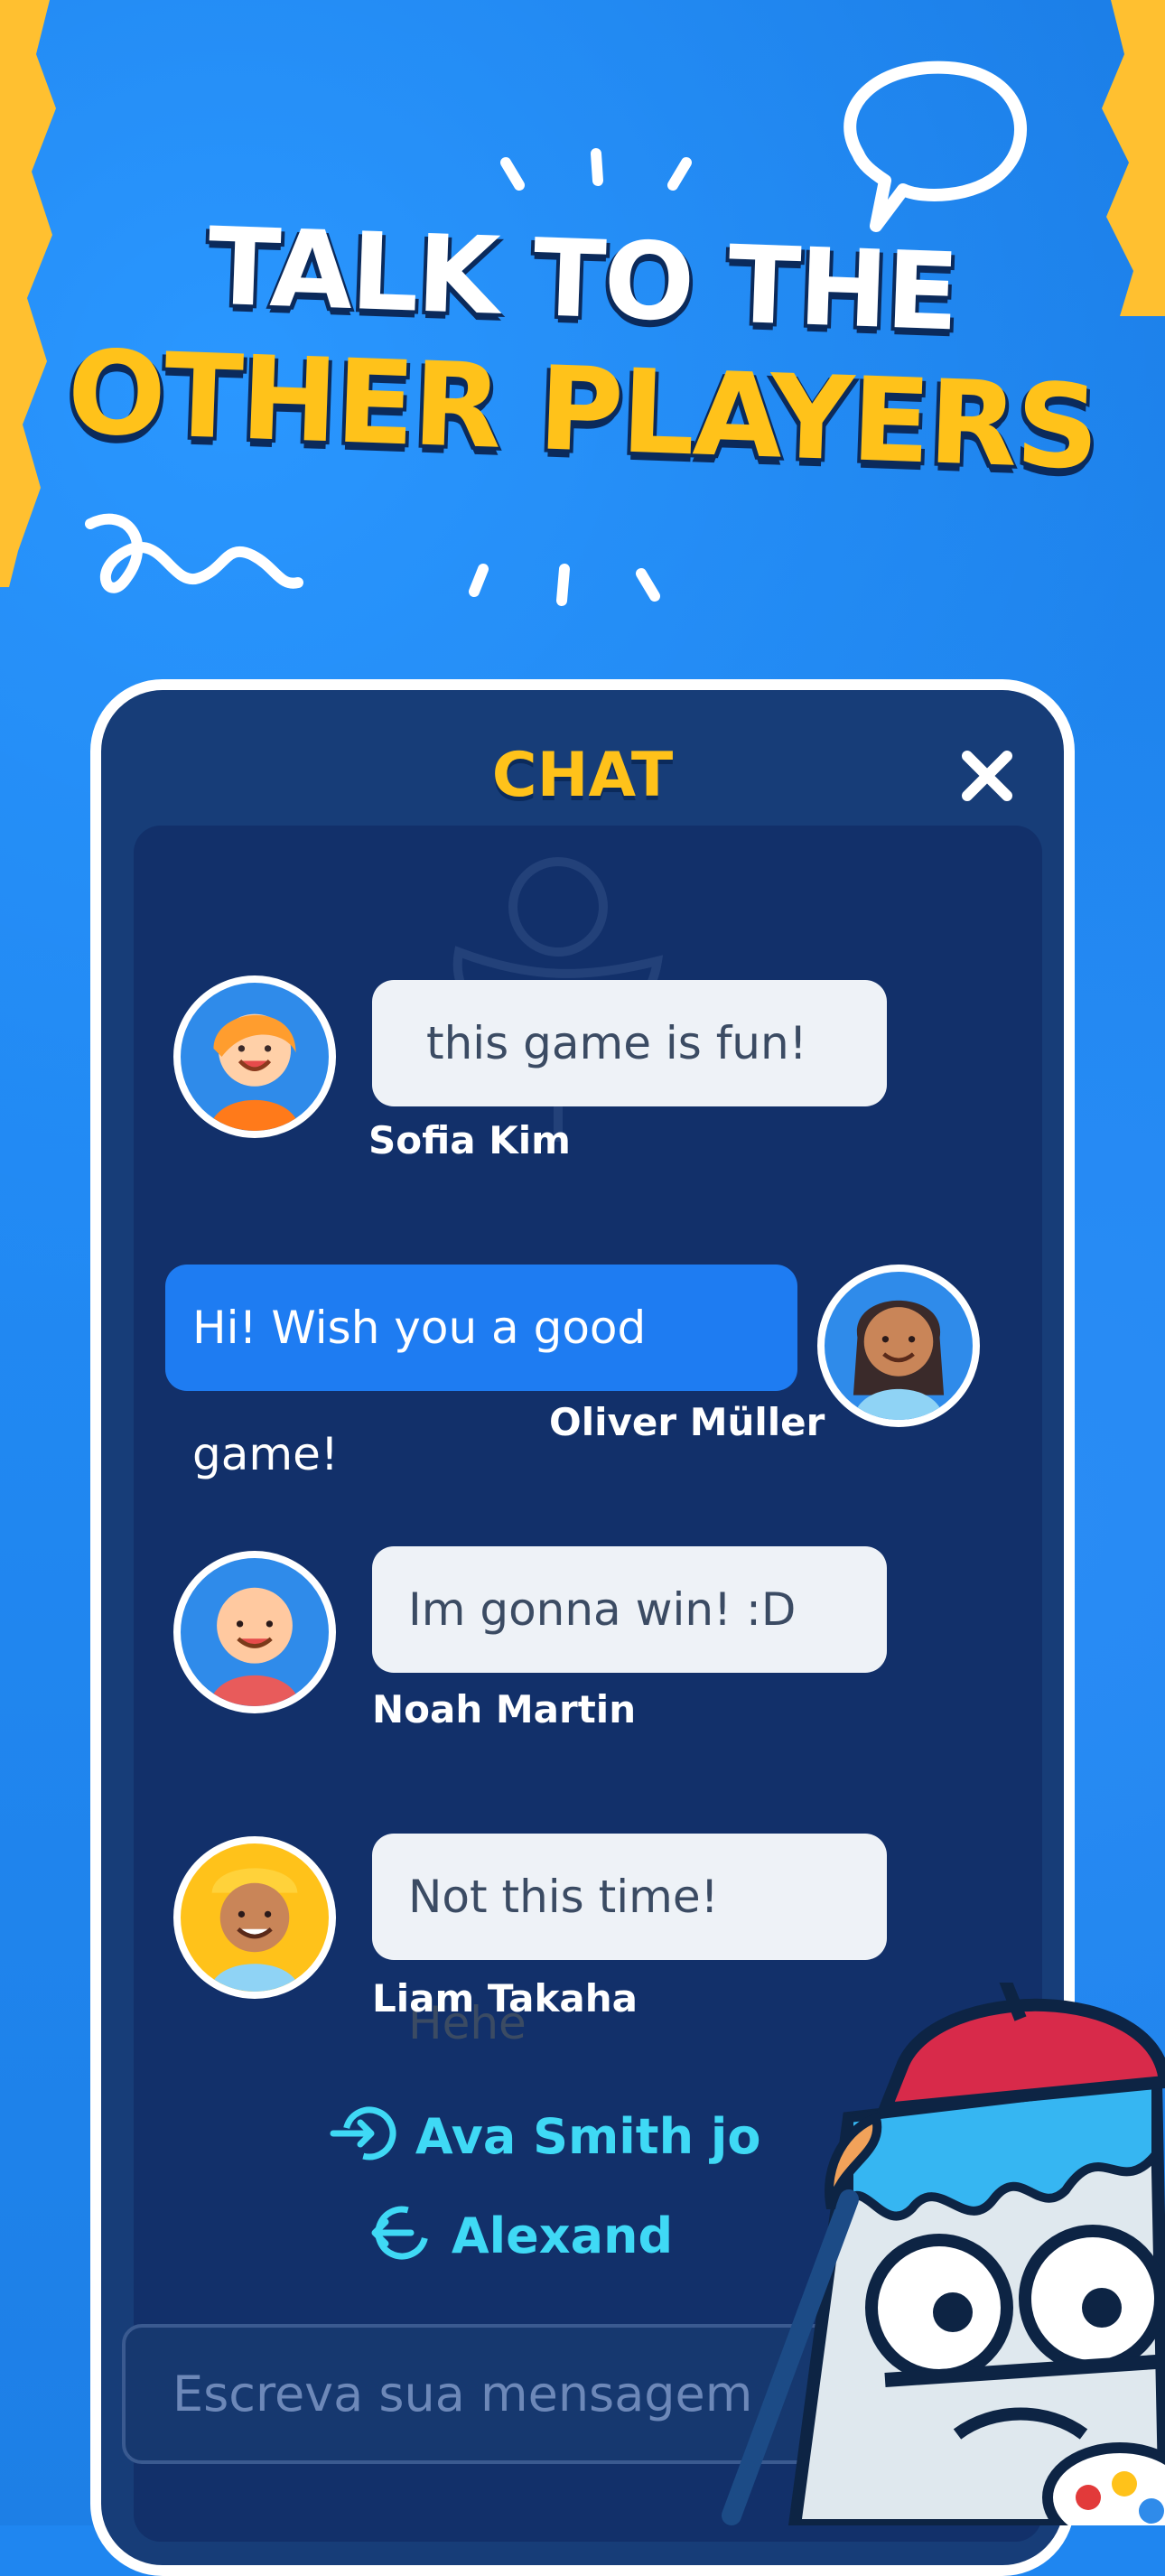 The height and width of the screenshot is (2576, 1165). What do you see at coordinates (629, 1043) in the screenshot?
I see `chat-bubble: this game is fun!` at bounding box center [629, 1043].